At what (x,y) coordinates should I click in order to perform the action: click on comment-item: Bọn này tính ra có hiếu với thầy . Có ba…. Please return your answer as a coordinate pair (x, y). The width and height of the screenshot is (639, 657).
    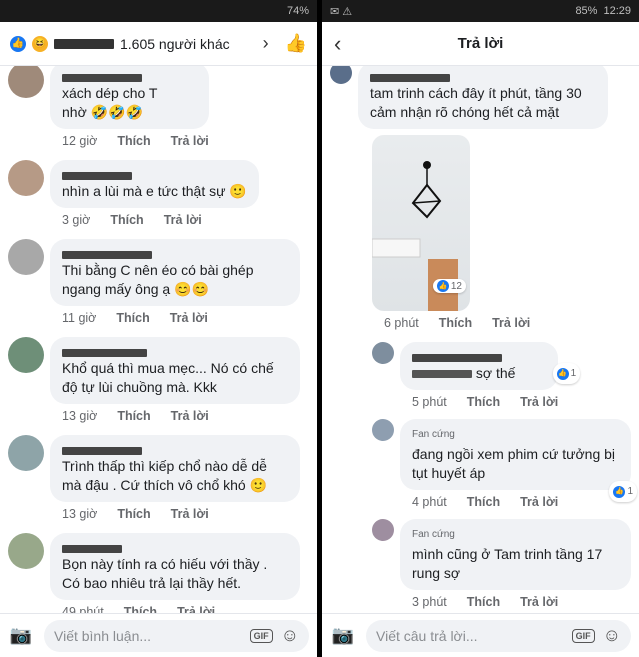
    Looking at the image, I should click on (158, 573).